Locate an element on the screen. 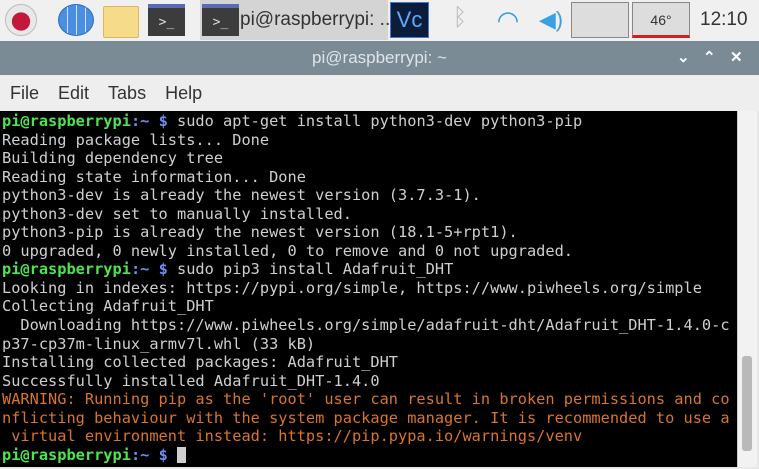 The image size is (759, 469). terminal-command-line: pi@raspberrypi:~ $ is located at coordinates (369, 455).